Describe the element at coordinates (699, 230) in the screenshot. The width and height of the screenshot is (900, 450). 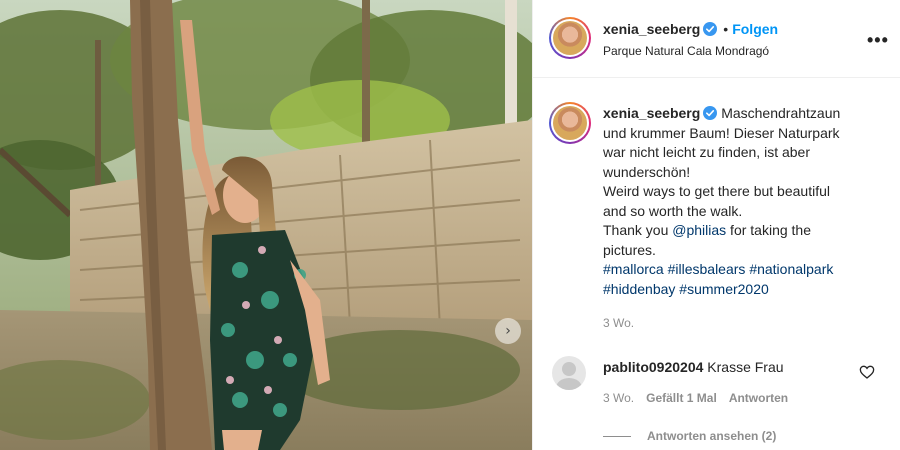
I see `mention-link: @philias` at that location.